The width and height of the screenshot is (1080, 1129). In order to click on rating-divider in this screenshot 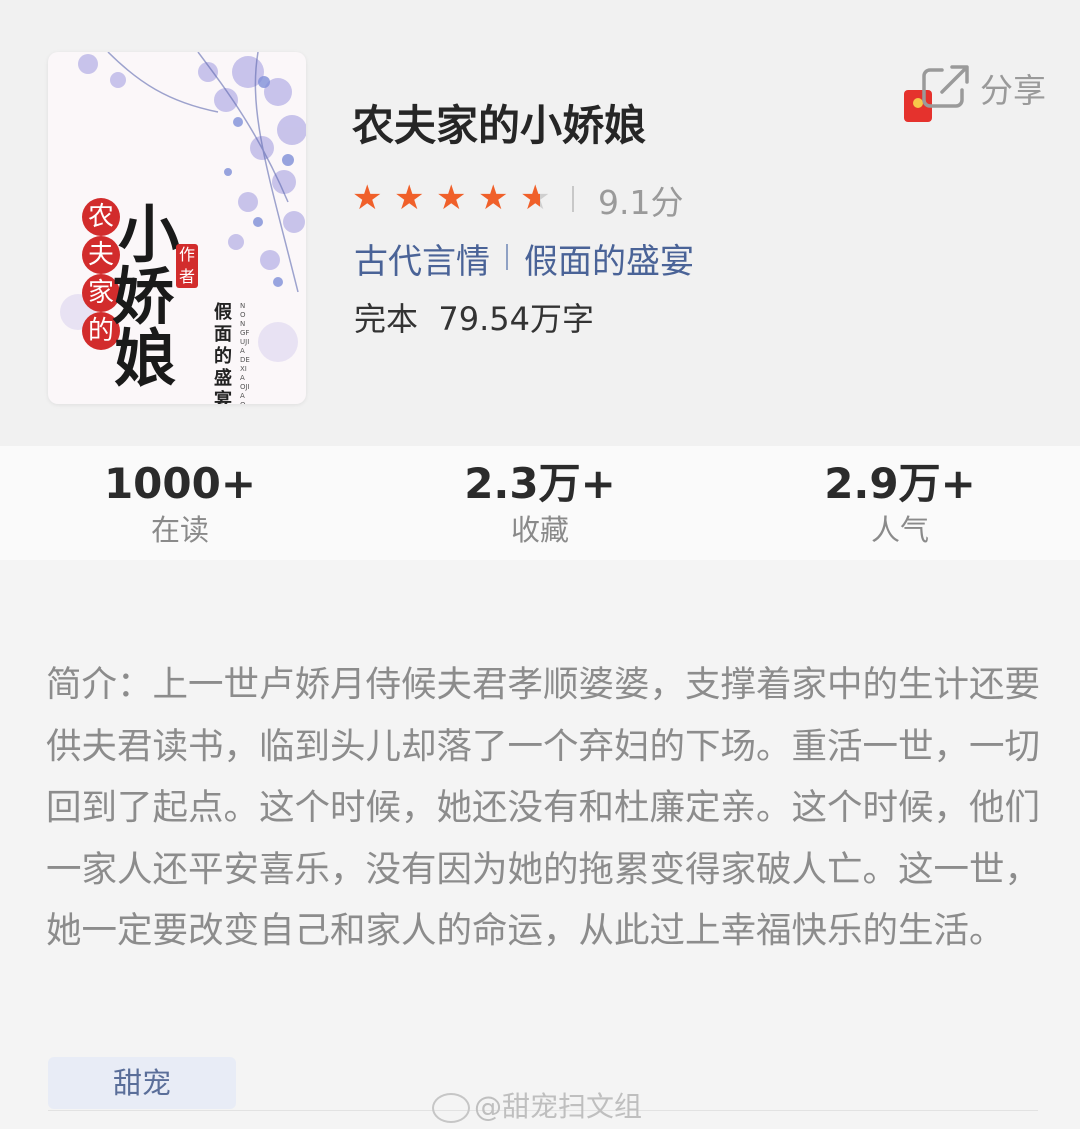, I will do `click(573, 199)`.